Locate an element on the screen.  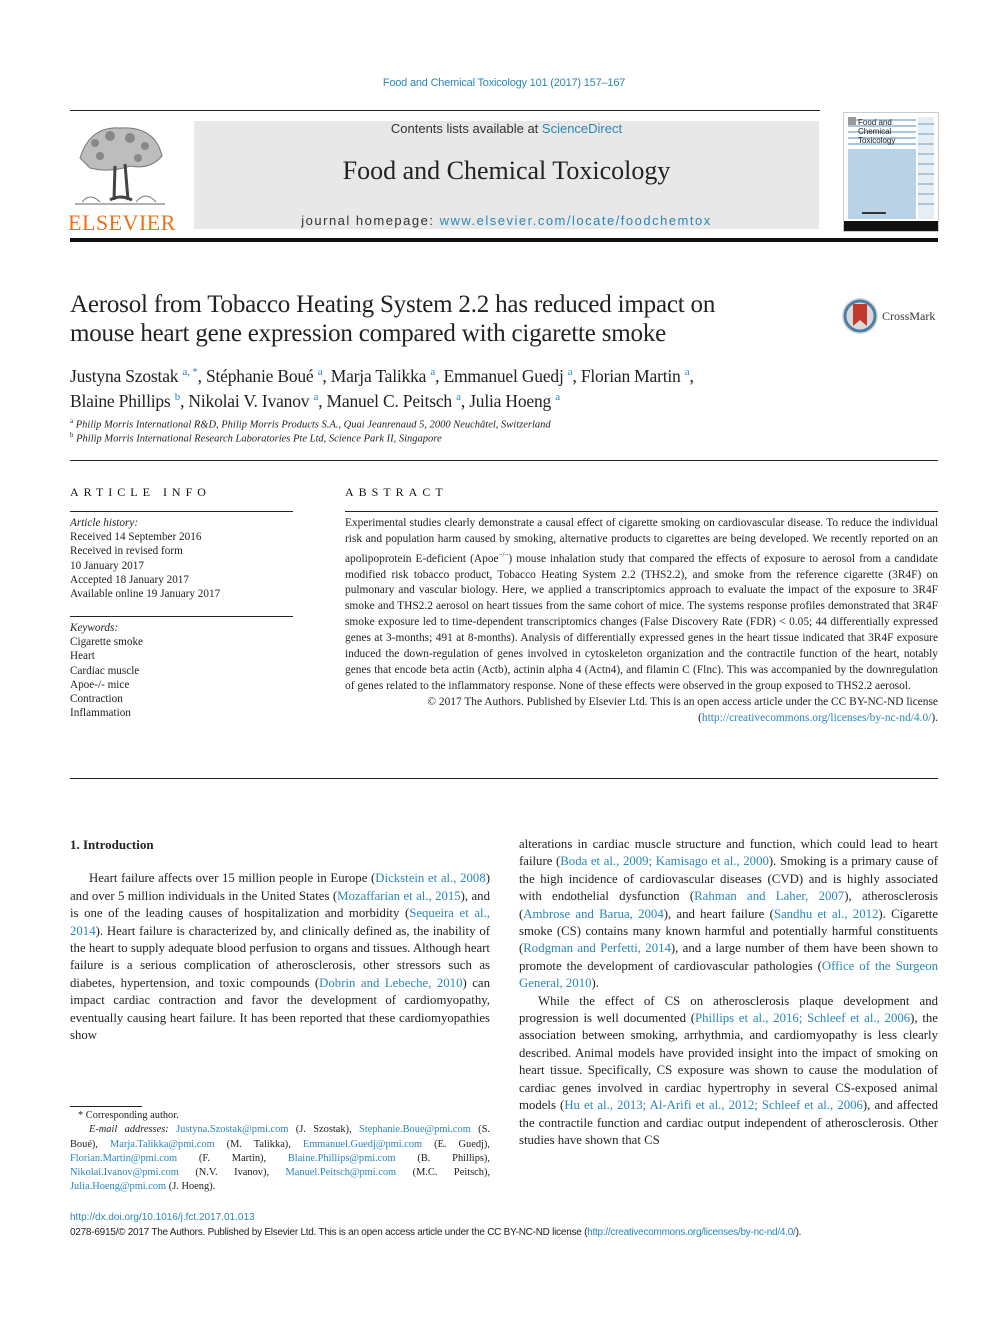
email-owner: (M. Talikka), is located at coordinates (258, 1144).